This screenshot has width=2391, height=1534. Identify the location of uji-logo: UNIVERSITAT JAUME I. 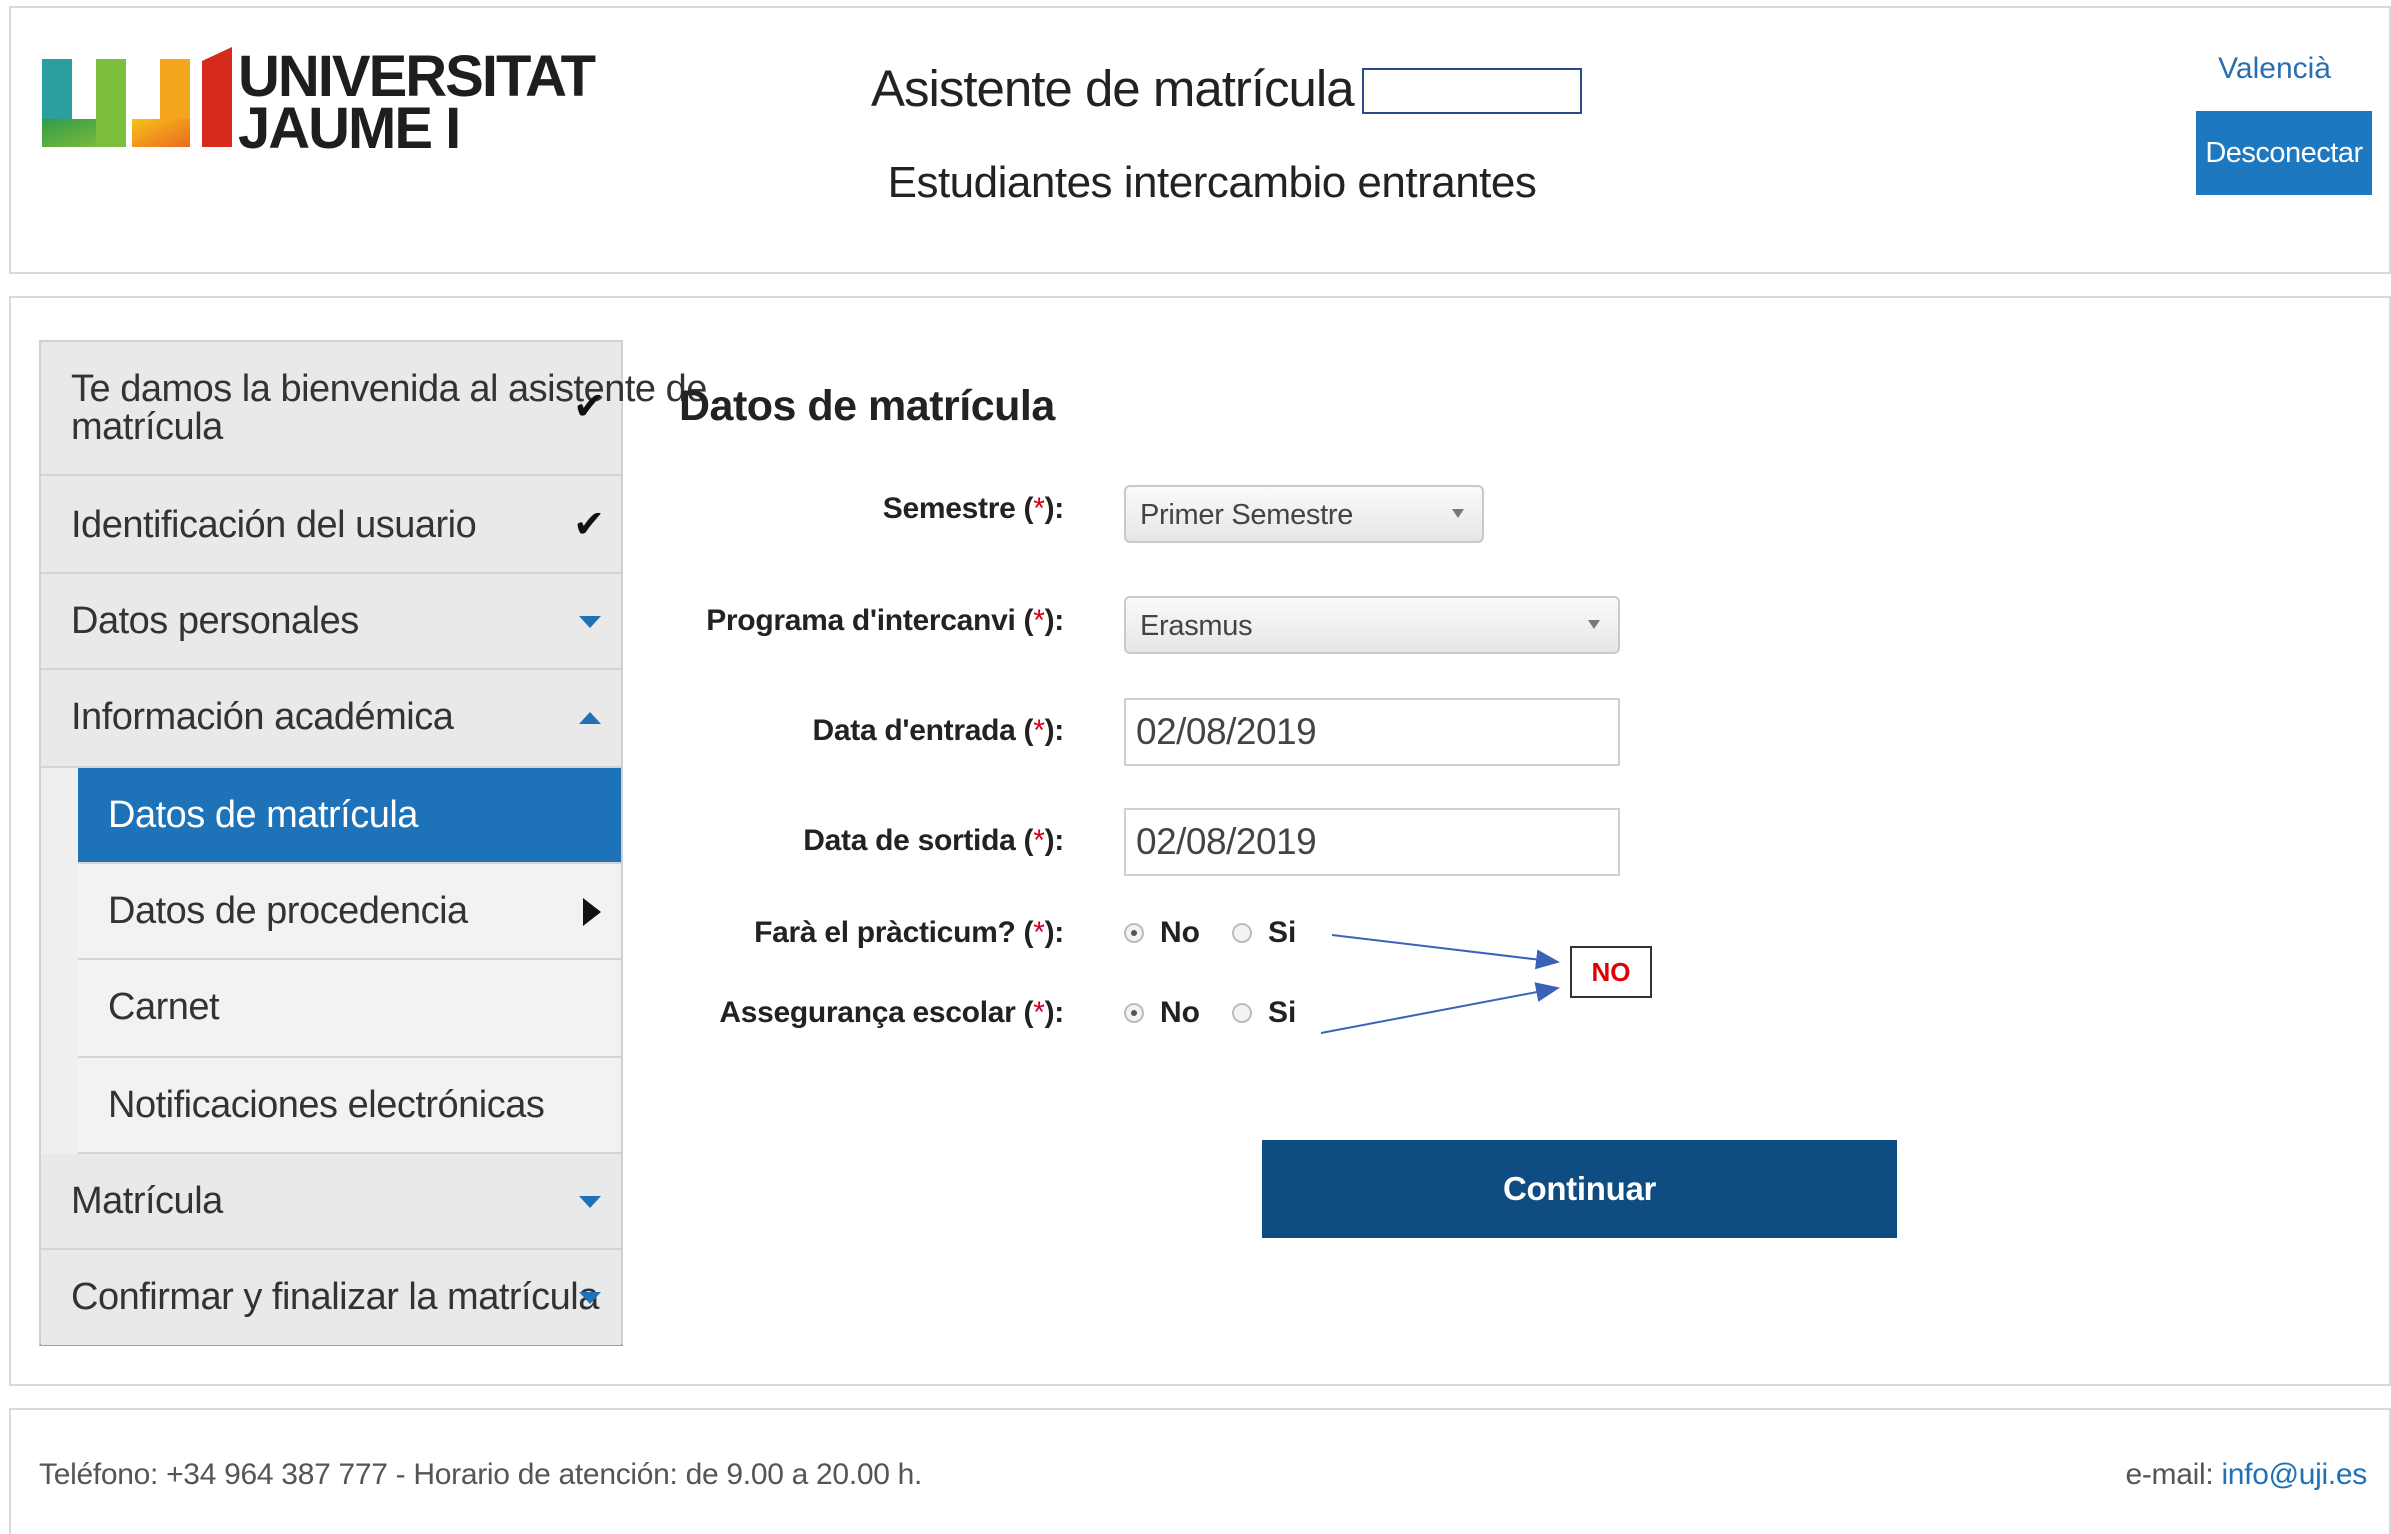
(319, 104).